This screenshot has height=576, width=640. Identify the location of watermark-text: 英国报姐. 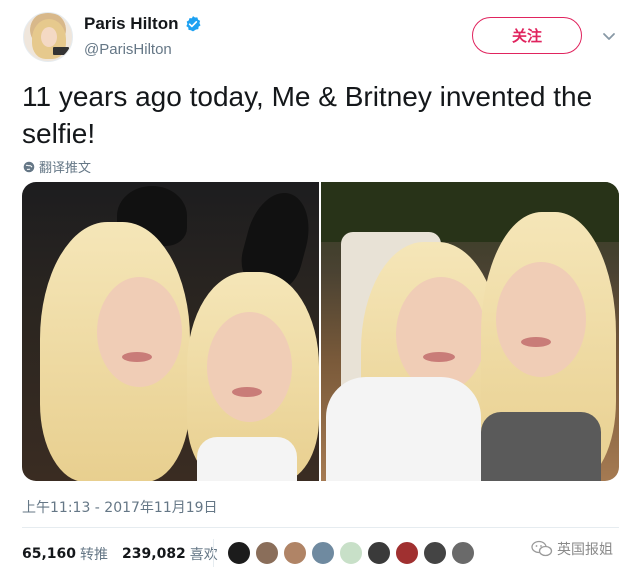
(585, 550).